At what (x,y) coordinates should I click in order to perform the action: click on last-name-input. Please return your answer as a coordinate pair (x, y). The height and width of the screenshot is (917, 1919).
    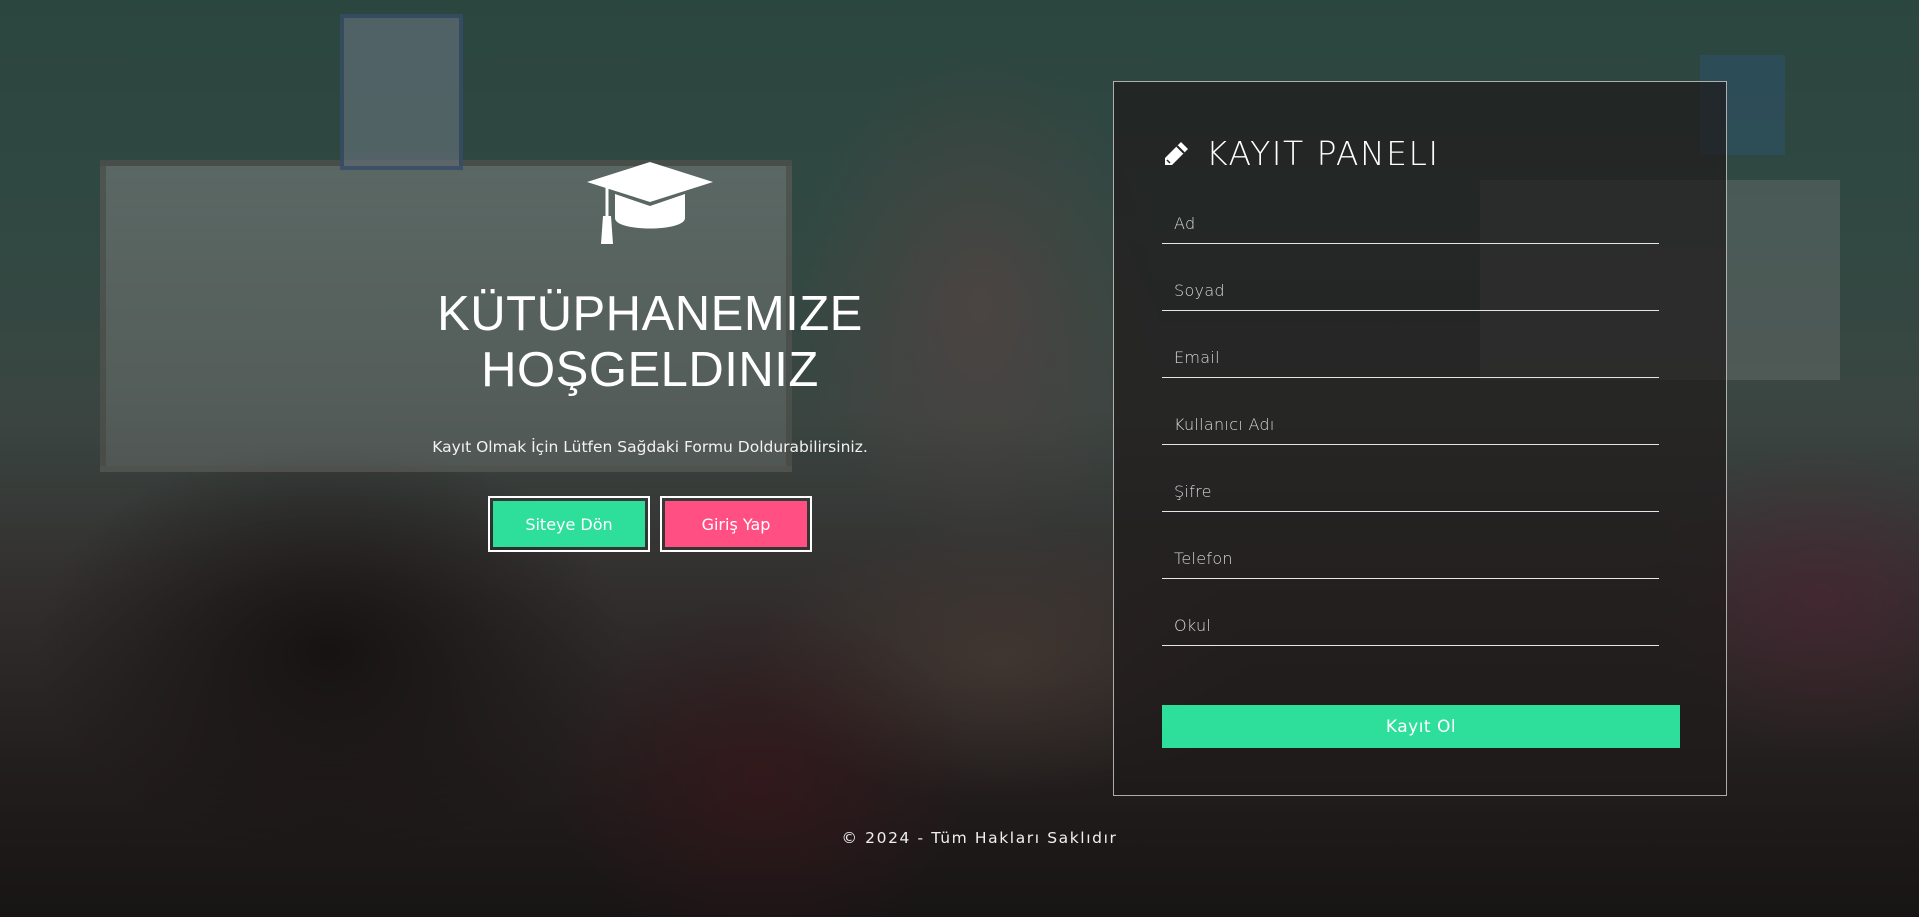
    Looking at the image, I should click on (1410, 290).